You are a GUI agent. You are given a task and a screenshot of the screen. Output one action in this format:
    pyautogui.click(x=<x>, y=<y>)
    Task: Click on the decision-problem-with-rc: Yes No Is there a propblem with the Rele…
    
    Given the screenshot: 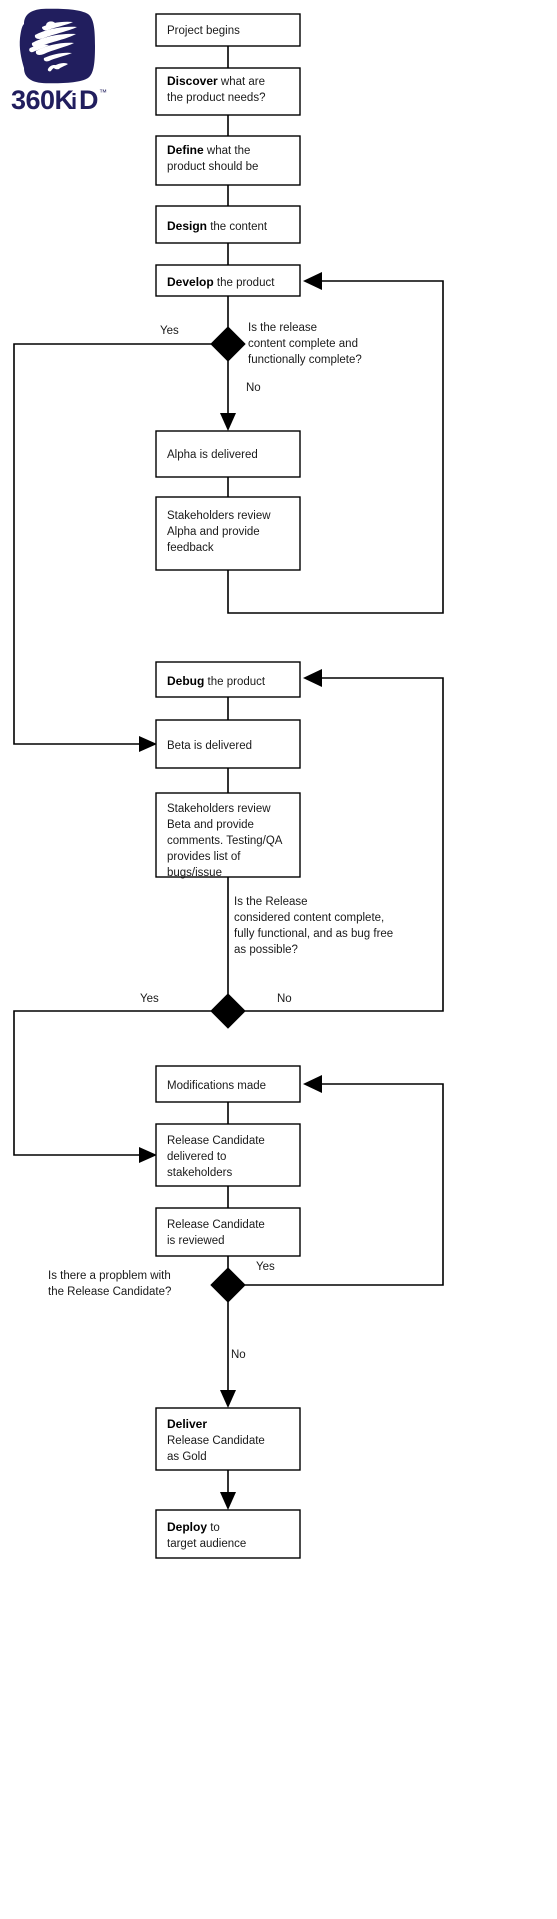 What is the action you would take?
    pyautogui.click(x=161, y=1311)
    